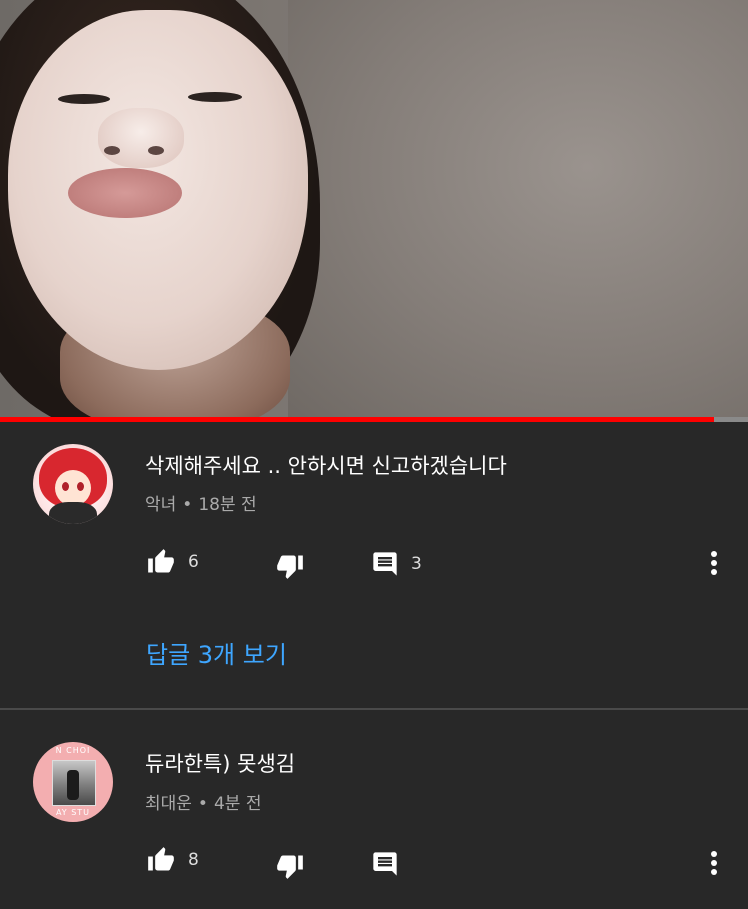 Image resolution: width=748 pixels, height=909 pixels. I want to click on comment-author: 악녀, so click(160, 505).